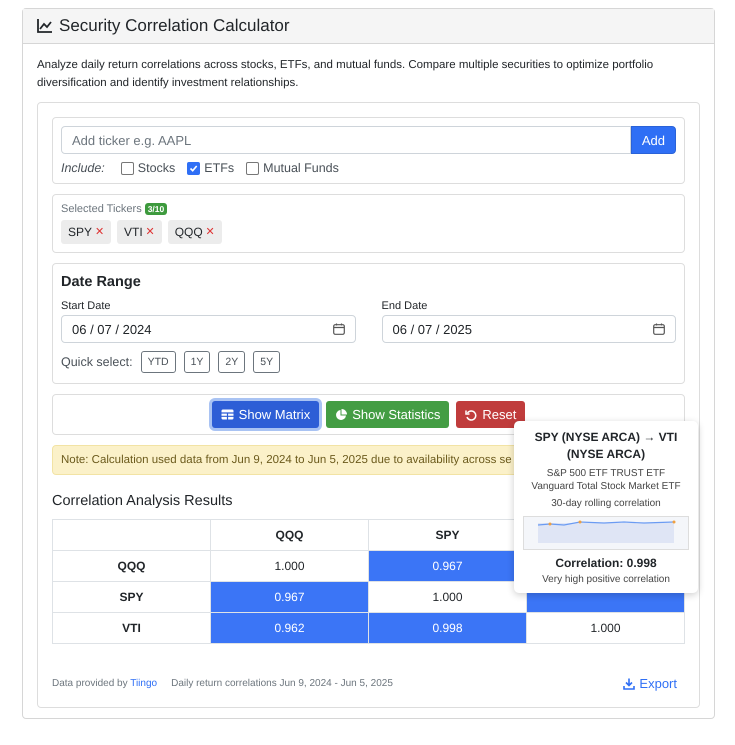 The image size is (735, 745). I want to click on checkbox-label: ETFs, so click(219, 168).